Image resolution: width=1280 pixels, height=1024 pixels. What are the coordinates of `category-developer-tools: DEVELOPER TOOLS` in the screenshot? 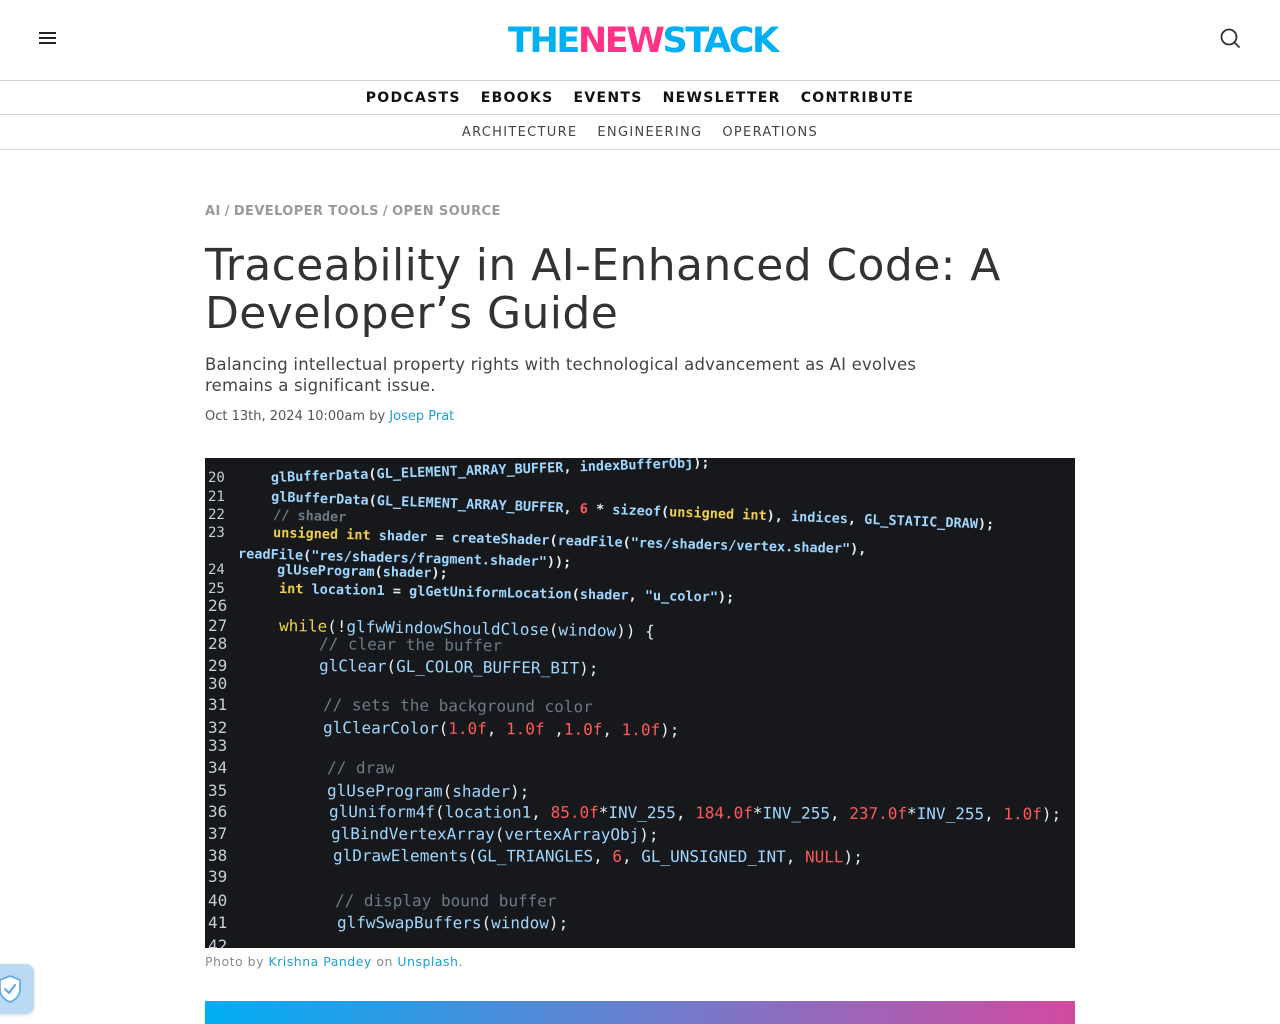 It's located at (306, 211).